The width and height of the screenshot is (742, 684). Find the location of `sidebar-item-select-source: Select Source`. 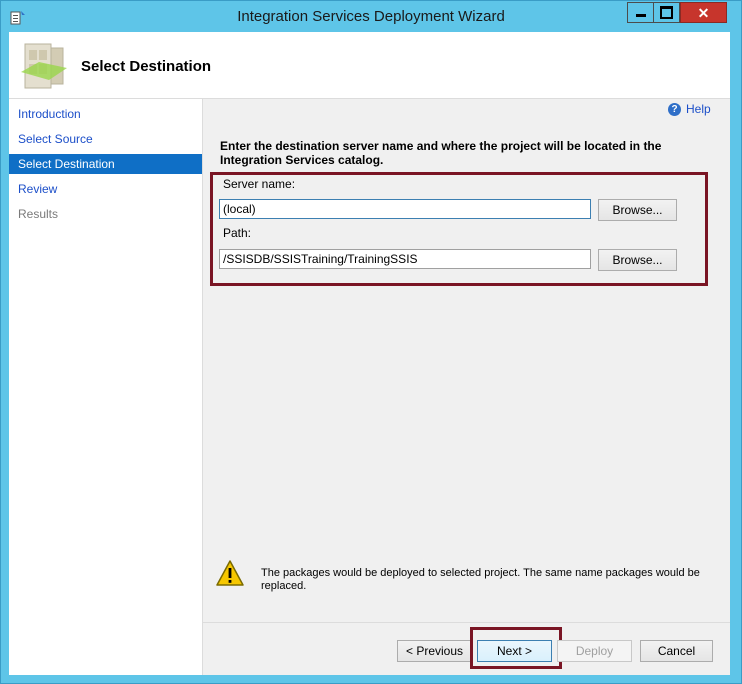

sidebar-item-select-source: Select Source is located at coordinates (105, 139).